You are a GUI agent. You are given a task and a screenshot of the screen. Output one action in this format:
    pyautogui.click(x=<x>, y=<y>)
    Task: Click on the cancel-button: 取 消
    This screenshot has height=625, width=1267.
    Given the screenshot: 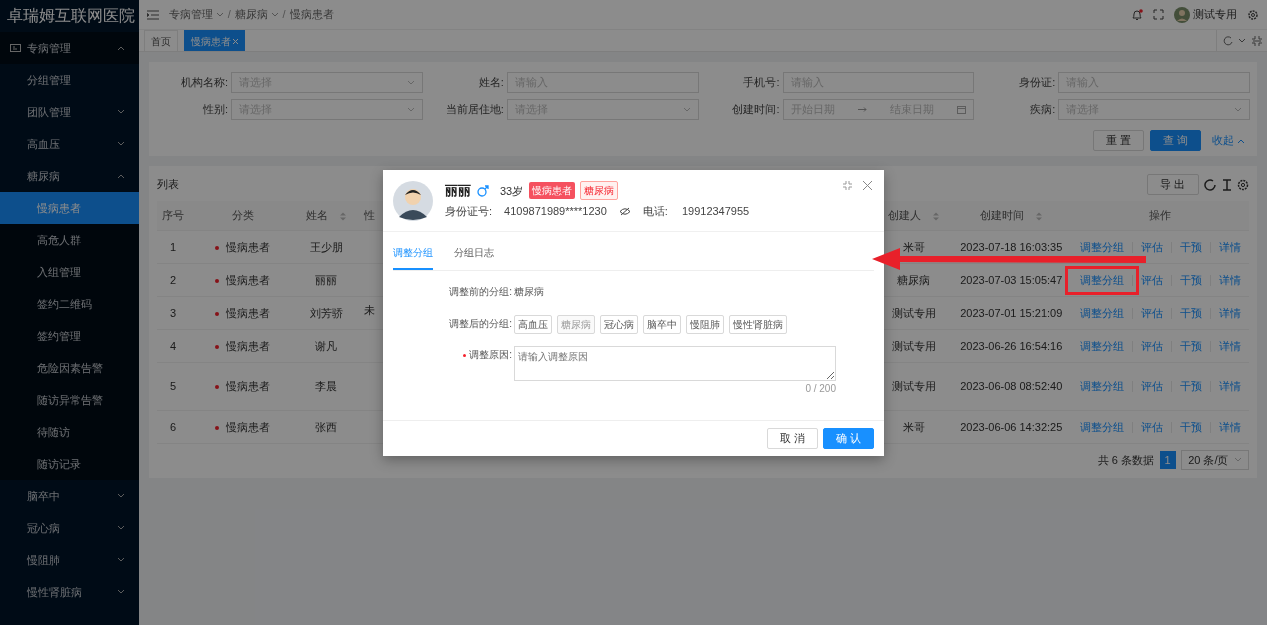 What is the action you would take?
    pyautogui.click(x=792, y=438)
    